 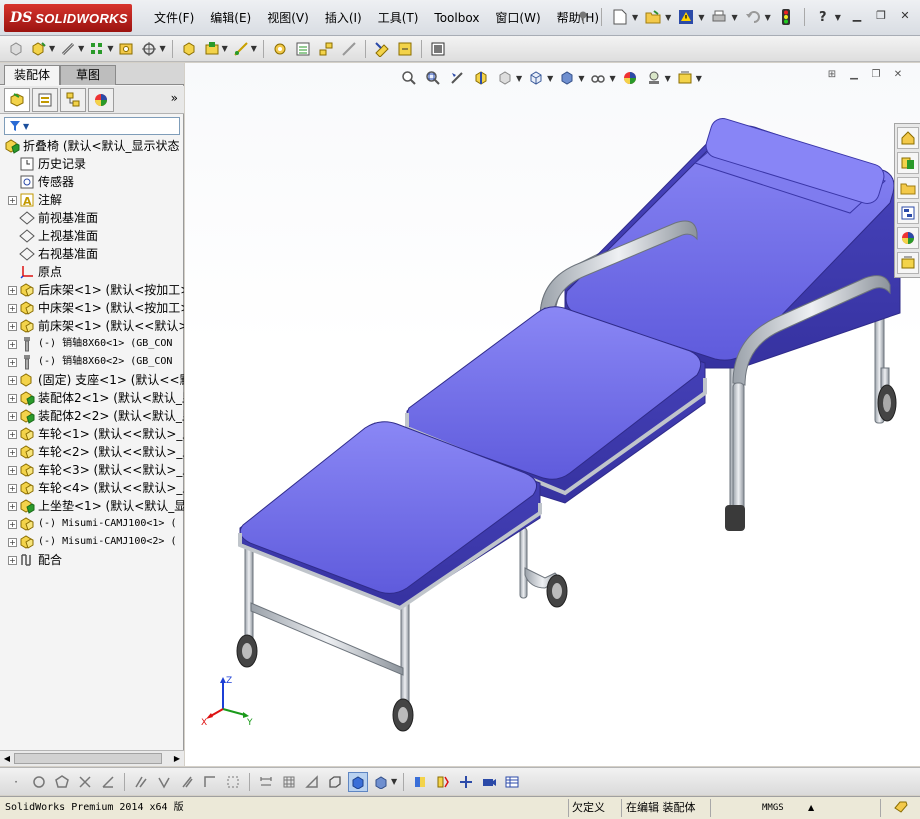 I want to click on menu-edit: 编辑(E), so click(x=230, y=18).